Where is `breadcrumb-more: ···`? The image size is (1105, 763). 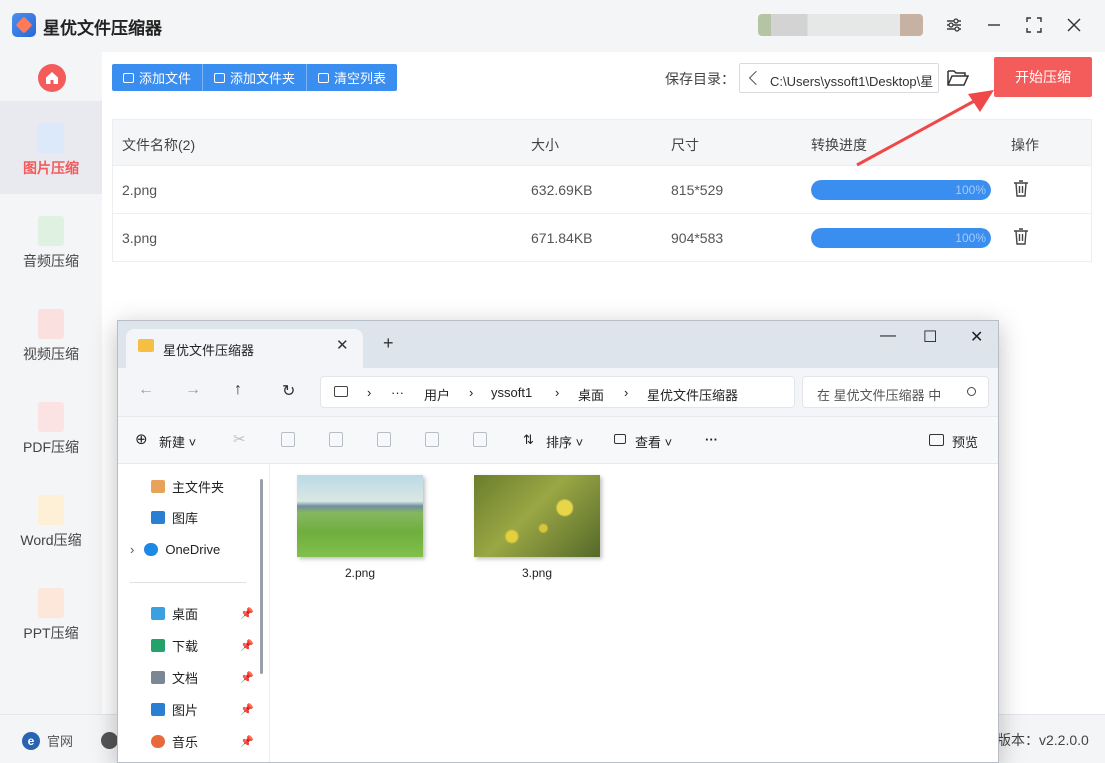
breadcrumb-more: ··· is located at coordinates (397, 392).